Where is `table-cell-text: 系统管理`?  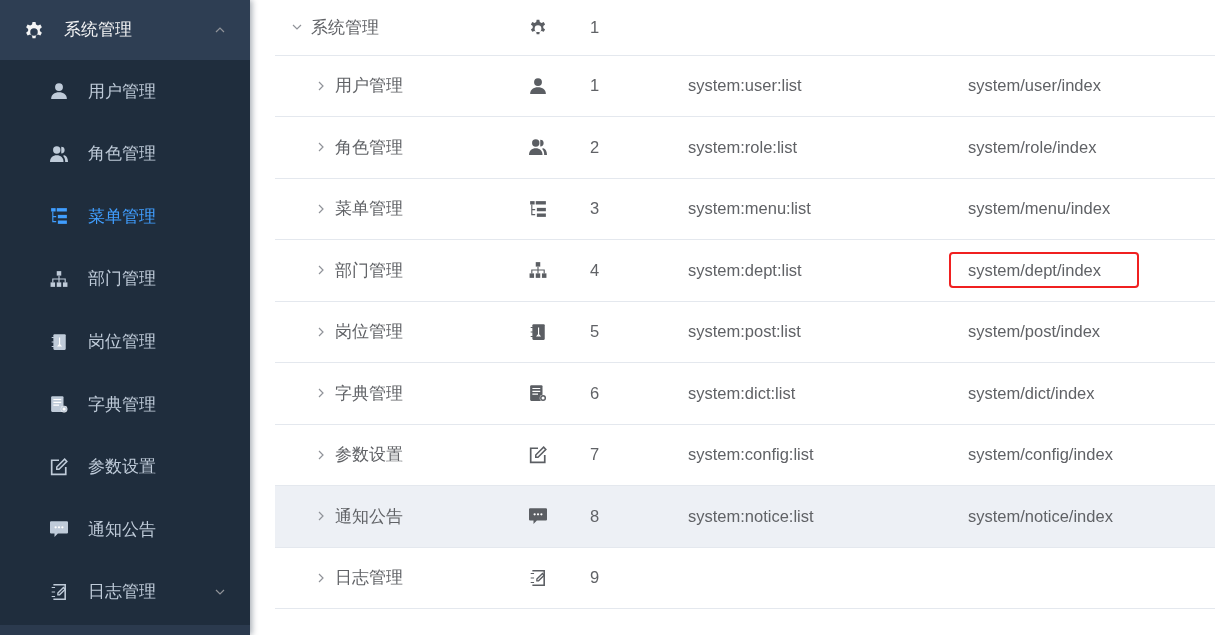 table-cell-text: 系统管理 is located at coordinates (345, 27).